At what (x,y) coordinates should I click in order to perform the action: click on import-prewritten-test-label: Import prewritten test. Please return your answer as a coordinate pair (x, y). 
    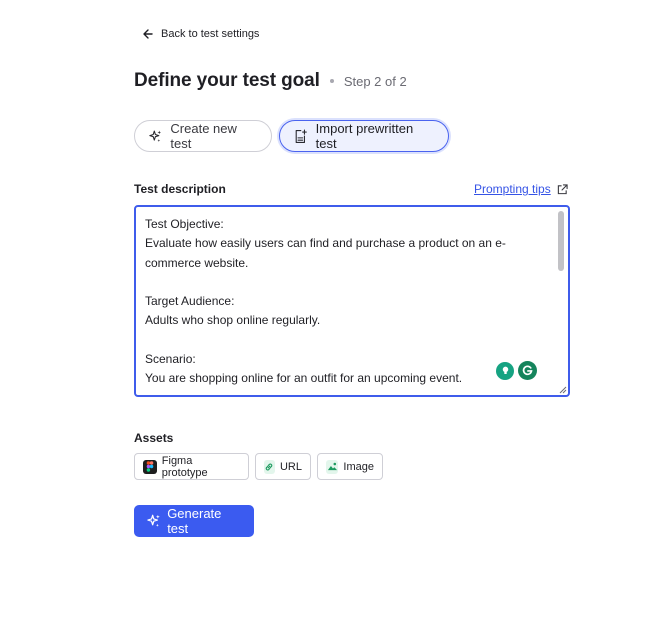
    Looking at the image, I should click on (364, 136).